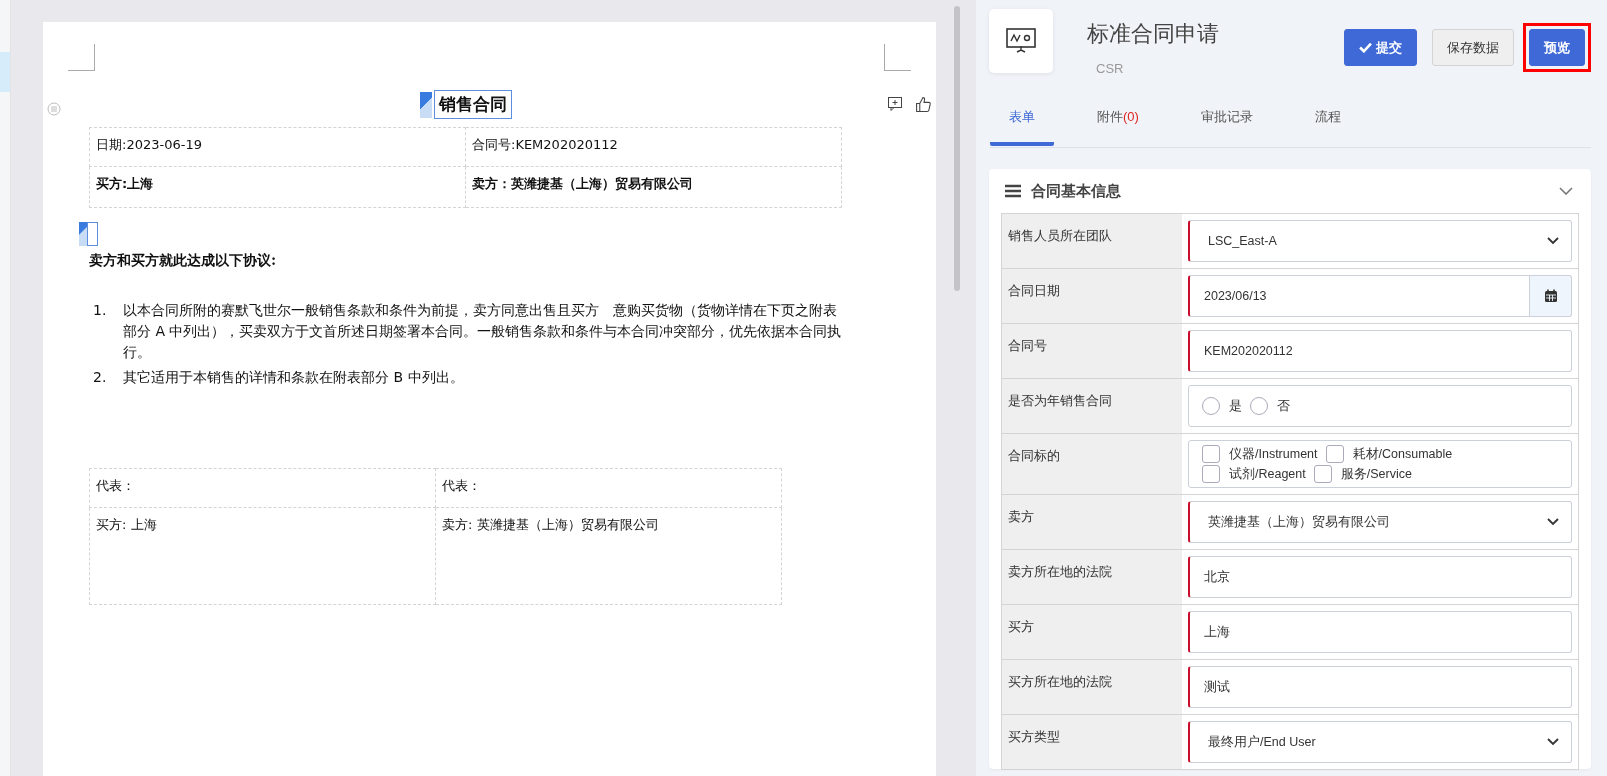 This screenshot has width=1607, height=776. What do you see at coordinates (1557, 47) in the screenshot?
I see `action-button: 预览` at bounding box center [1557, 47].